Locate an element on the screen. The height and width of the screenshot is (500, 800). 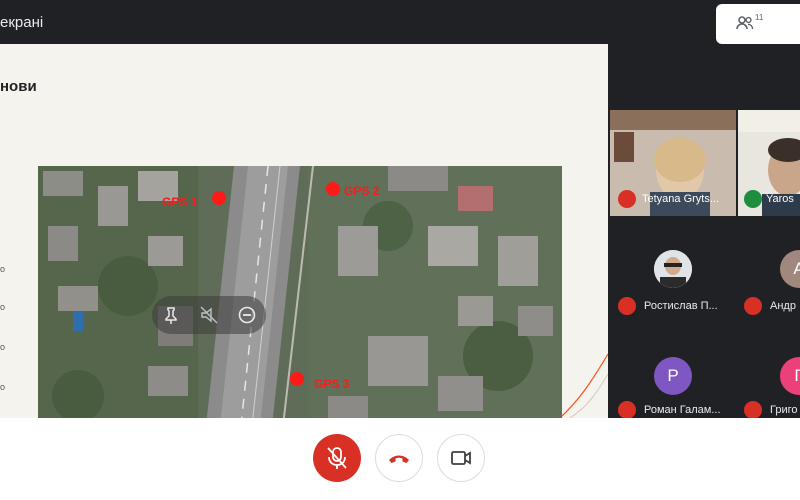
presentation-overlay-controls is located at coordinates (209, 315).